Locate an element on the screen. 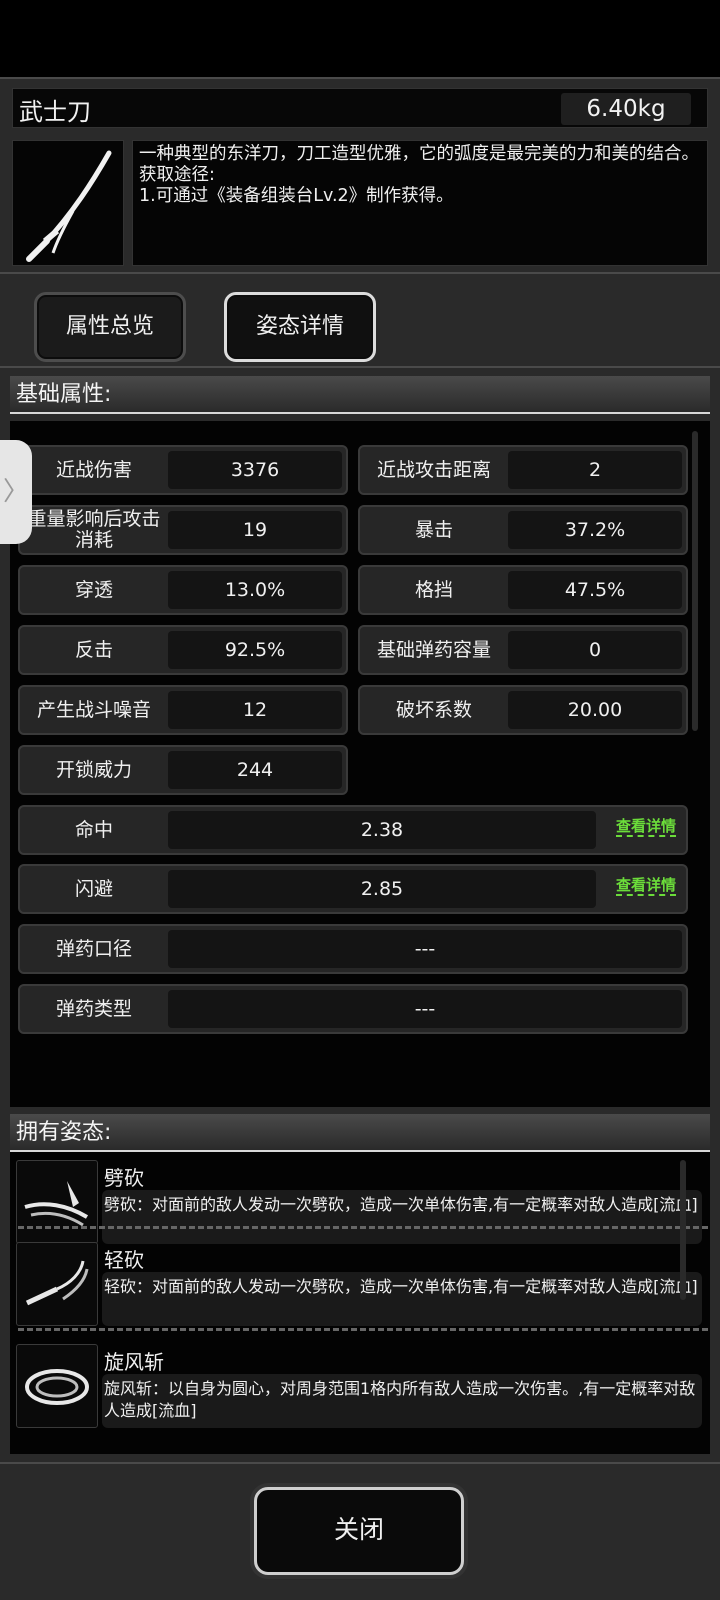  attr-penetration: 穿透 13.0% is located at coordinates (183, 590).